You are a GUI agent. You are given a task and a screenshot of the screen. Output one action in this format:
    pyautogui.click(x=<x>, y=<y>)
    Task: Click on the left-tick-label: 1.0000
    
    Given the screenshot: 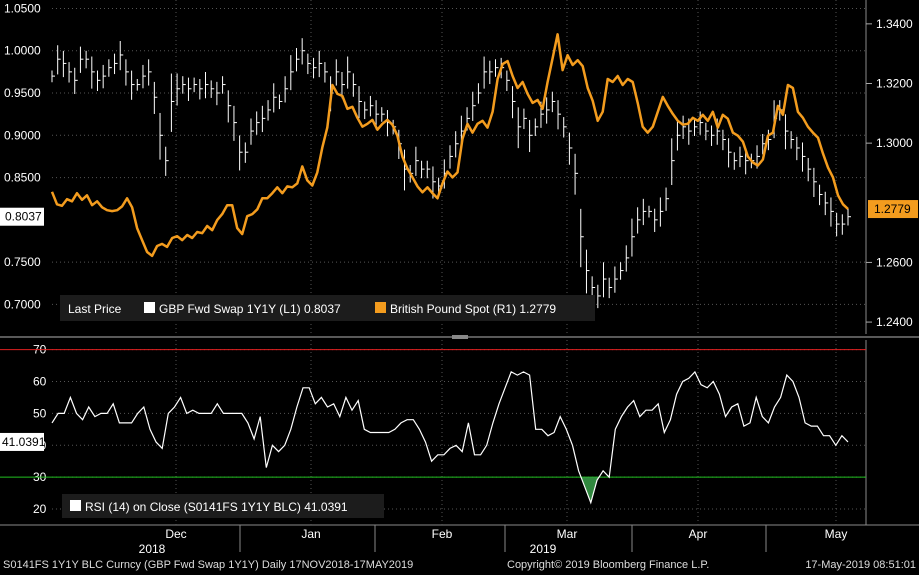 What is the action you would take?
    pyautogui.click(x=22, y=51)
    